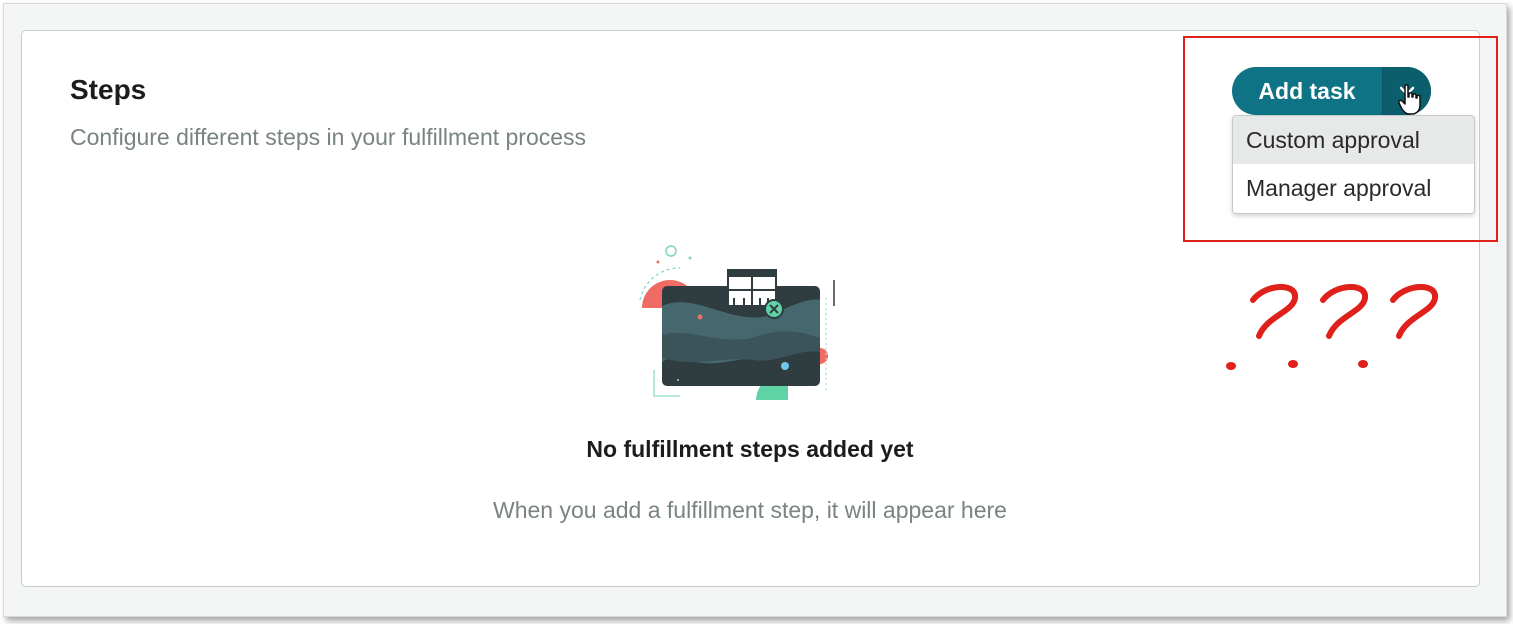 This screenshot has height=624, width=1513. What do you see at coordinates (1332, 326) in the screenshot?
I see `question-marks-annotation` at bounding box center [1332, 326].